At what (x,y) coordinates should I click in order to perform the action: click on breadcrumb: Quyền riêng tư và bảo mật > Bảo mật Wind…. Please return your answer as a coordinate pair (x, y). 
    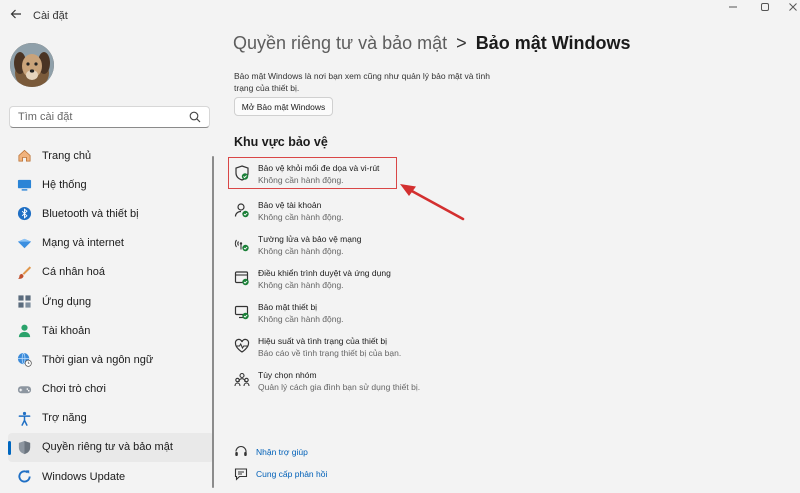
    Looking at the image, I should click on (432, 43).